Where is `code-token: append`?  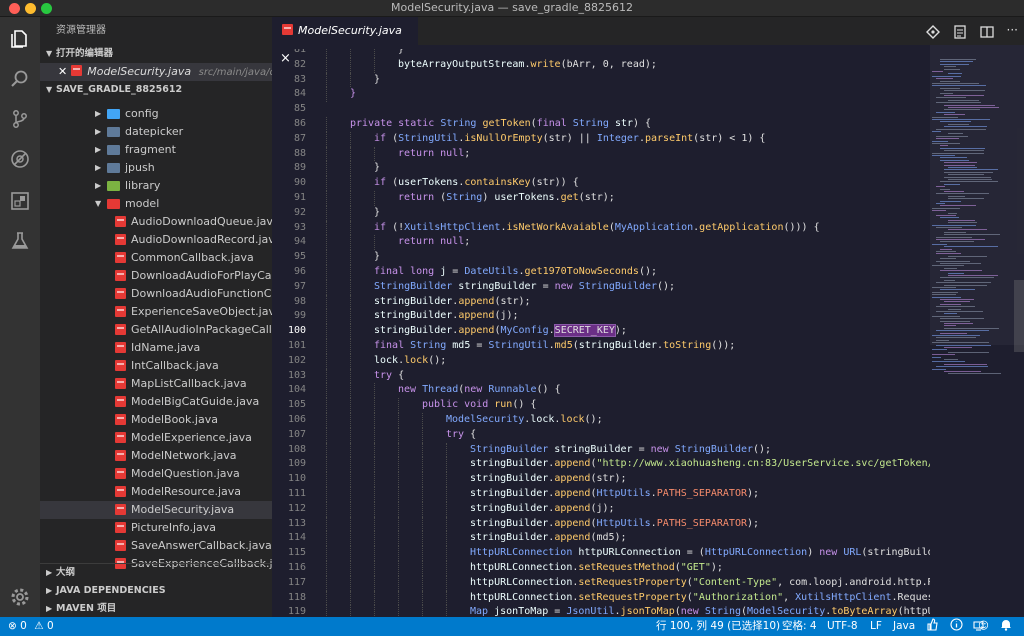
code-token: append is located at coordinates (572, 538).